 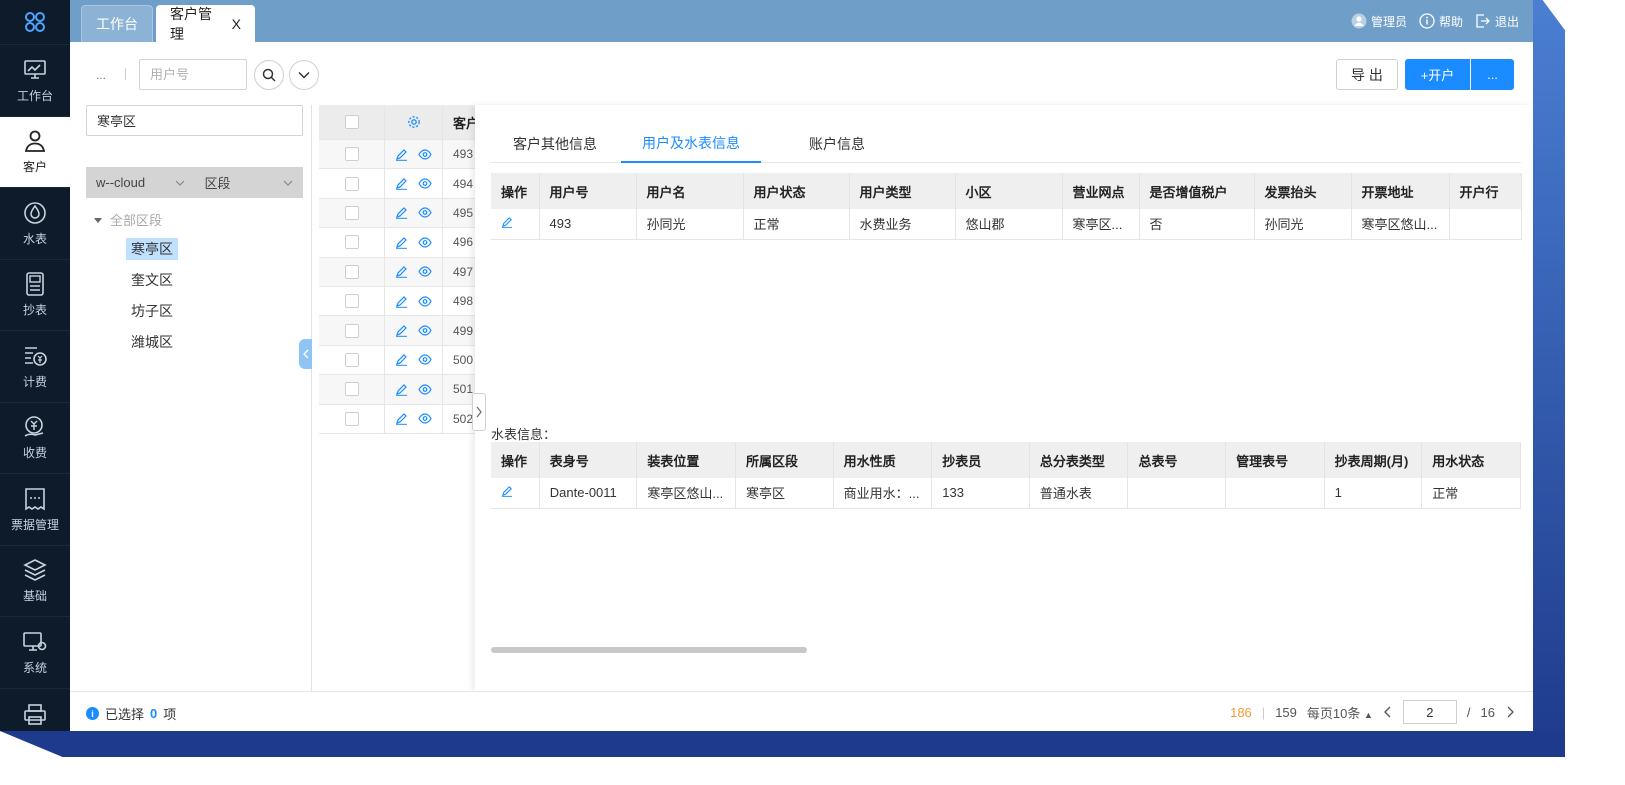 What do you see at coordinates (35, 437) in the screenshot?
I see `sidebar-item-5: 收费` at bounding box center [35, 437].